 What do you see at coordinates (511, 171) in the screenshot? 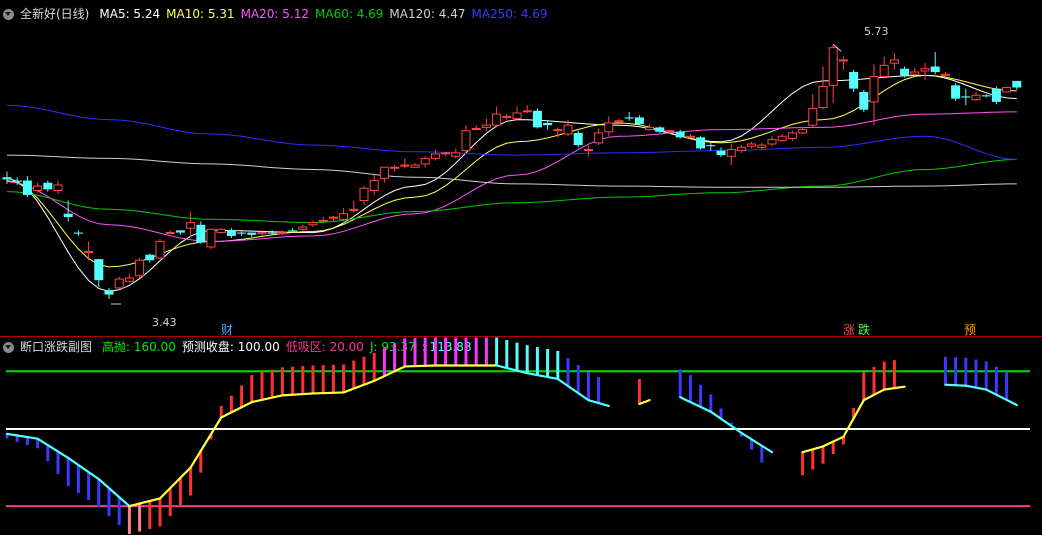
I see `ma-line-ma120` at bounding box center [511, 171].